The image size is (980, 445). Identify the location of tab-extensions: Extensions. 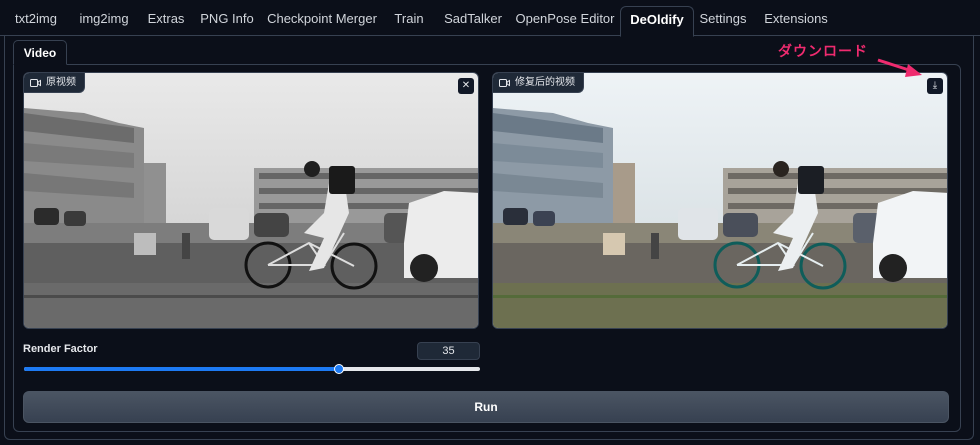
(796, 19).